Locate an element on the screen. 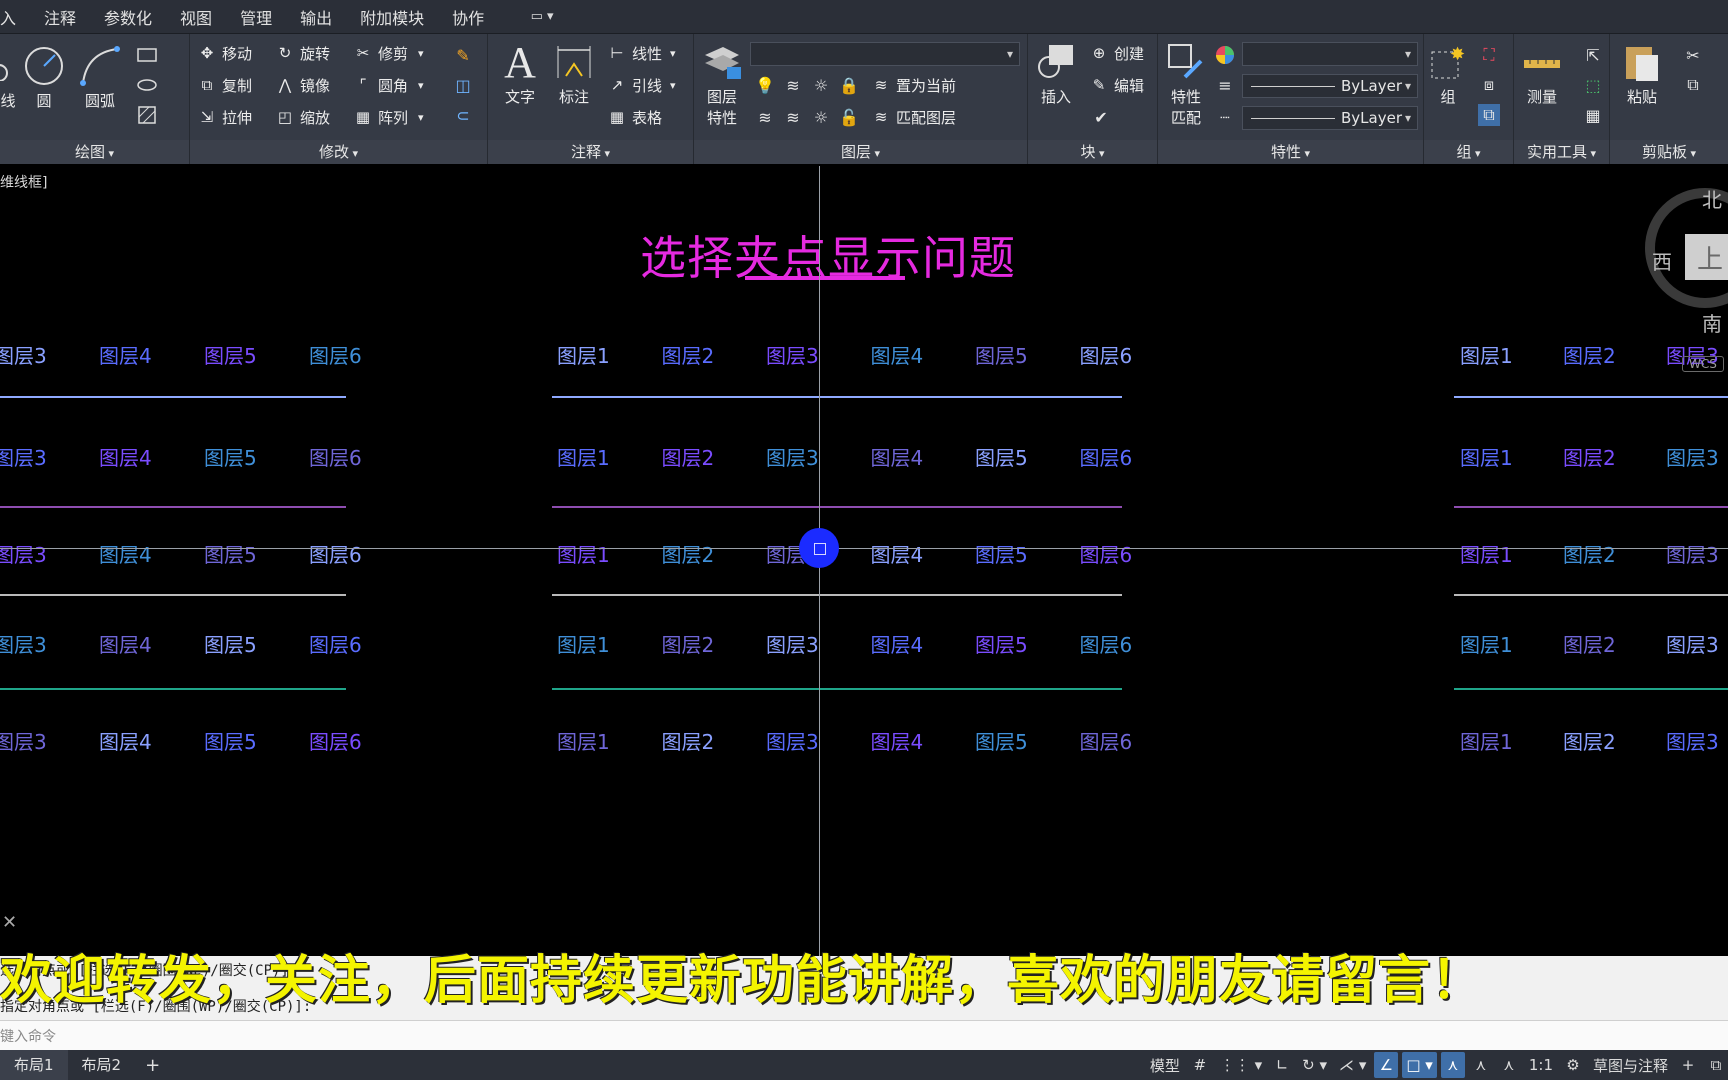  color-wheel-icon is located at coordinates (1225, 55).